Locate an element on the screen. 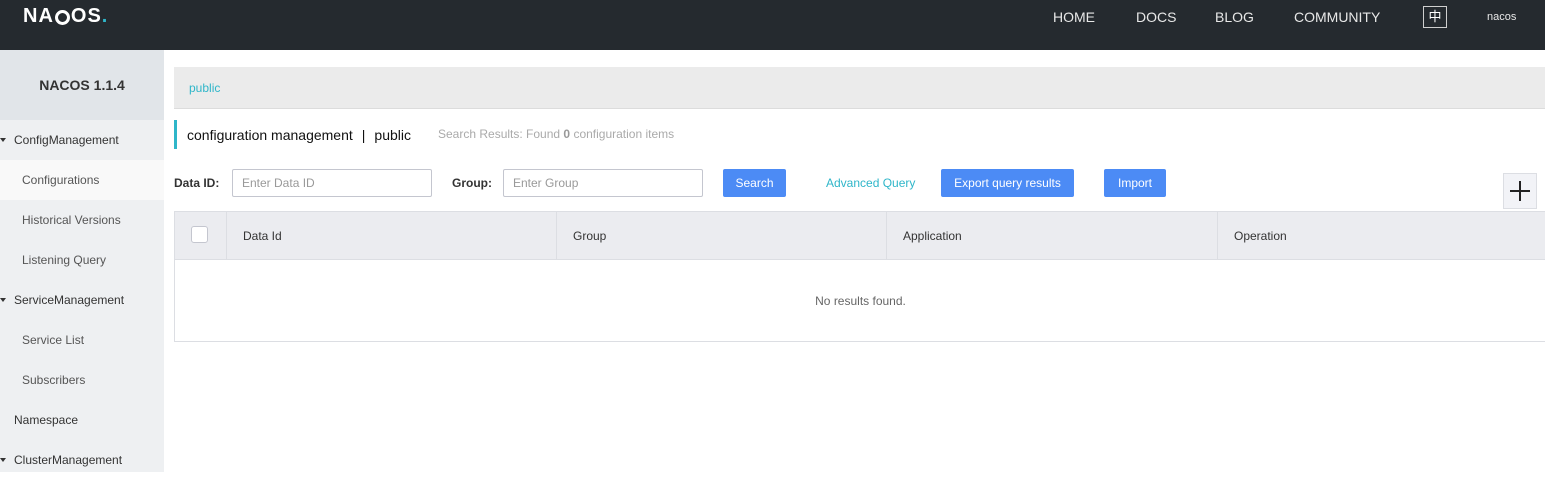  sidebar-item-label: Listening Query is located at coordinates (64, 260).